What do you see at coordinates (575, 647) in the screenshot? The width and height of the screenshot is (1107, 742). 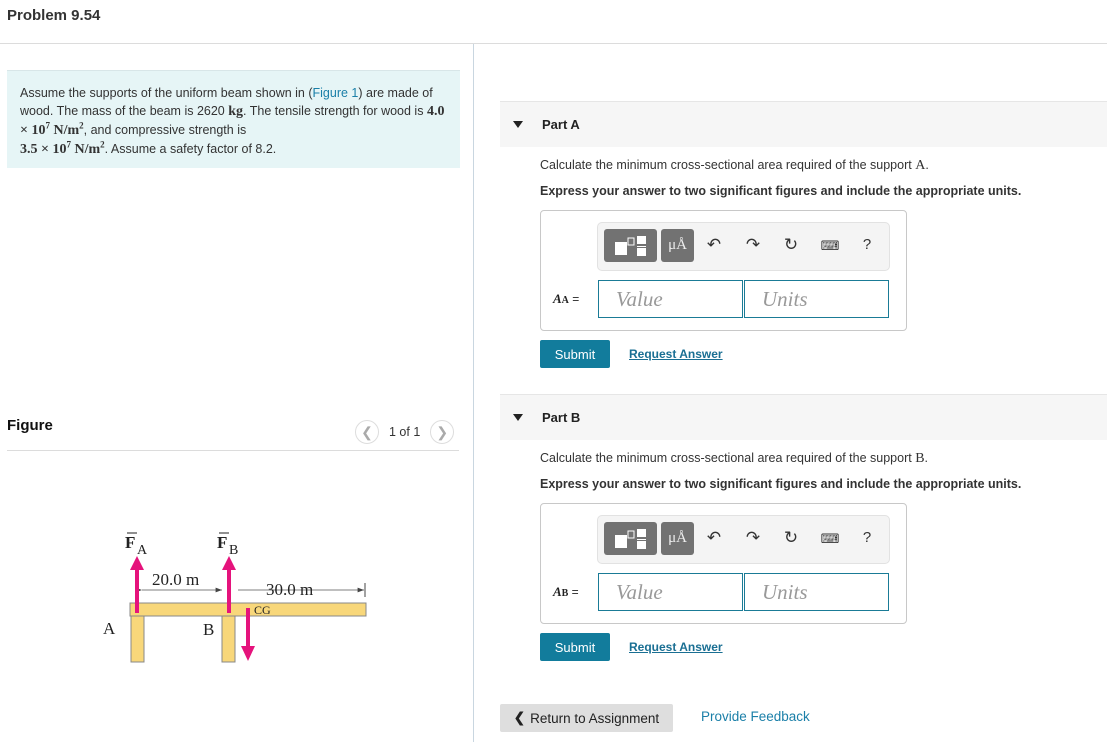 I see `part-b-submit-button: Submit` at bounding box center [575, 647].